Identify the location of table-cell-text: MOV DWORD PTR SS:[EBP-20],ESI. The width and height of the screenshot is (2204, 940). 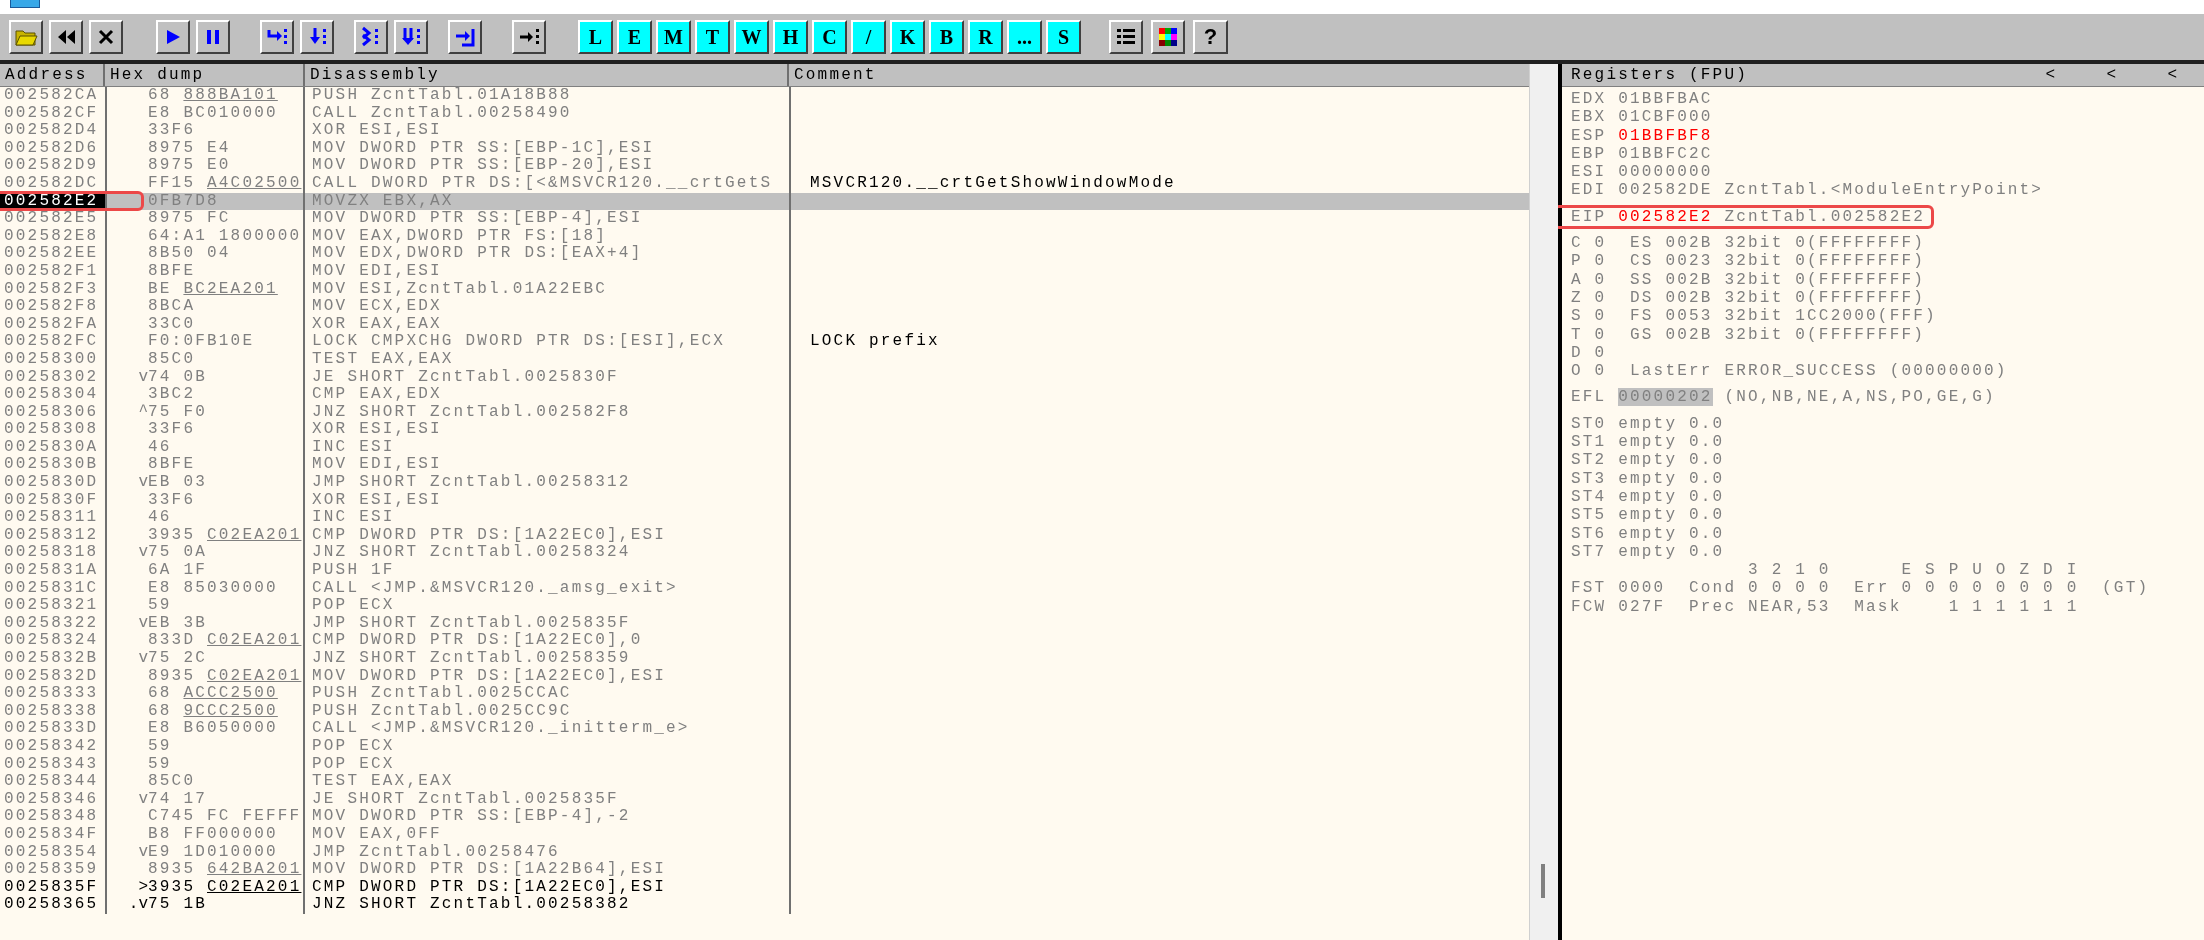
(483, 166).